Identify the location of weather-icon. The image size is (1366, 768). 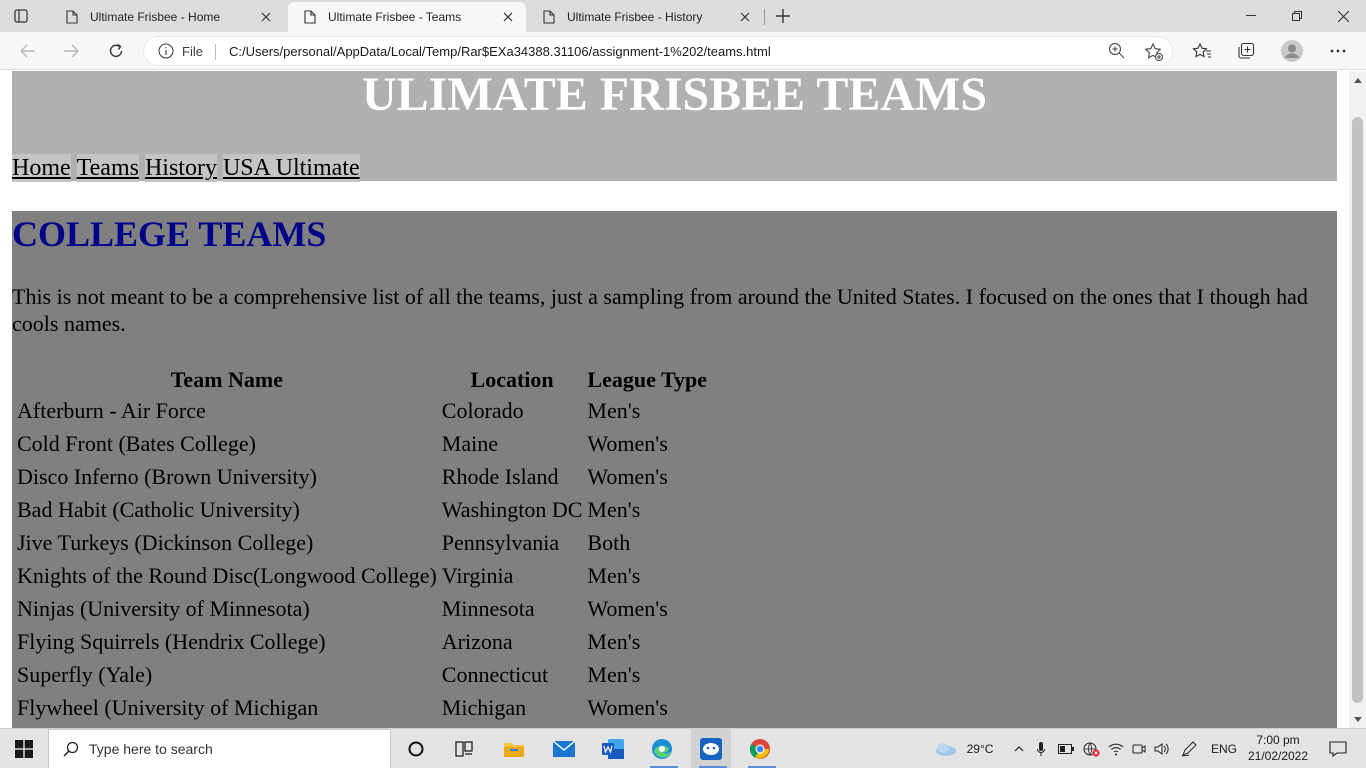
(946, 748).